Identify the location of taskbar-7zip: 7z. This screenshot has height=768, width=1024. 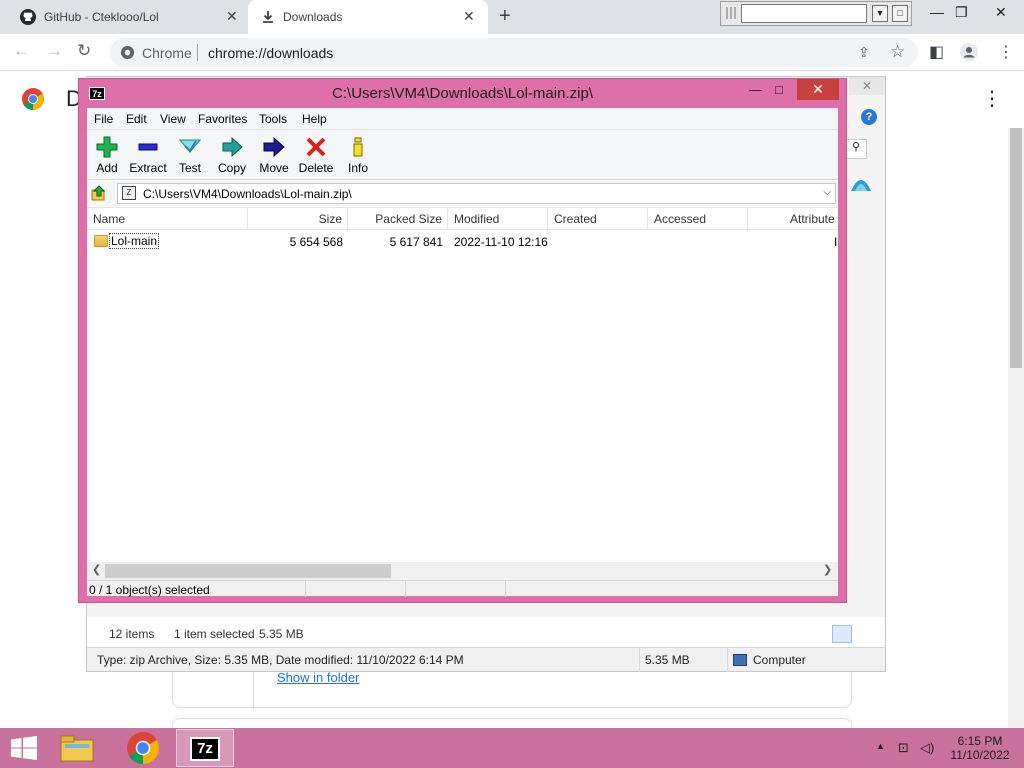
(205, 748).